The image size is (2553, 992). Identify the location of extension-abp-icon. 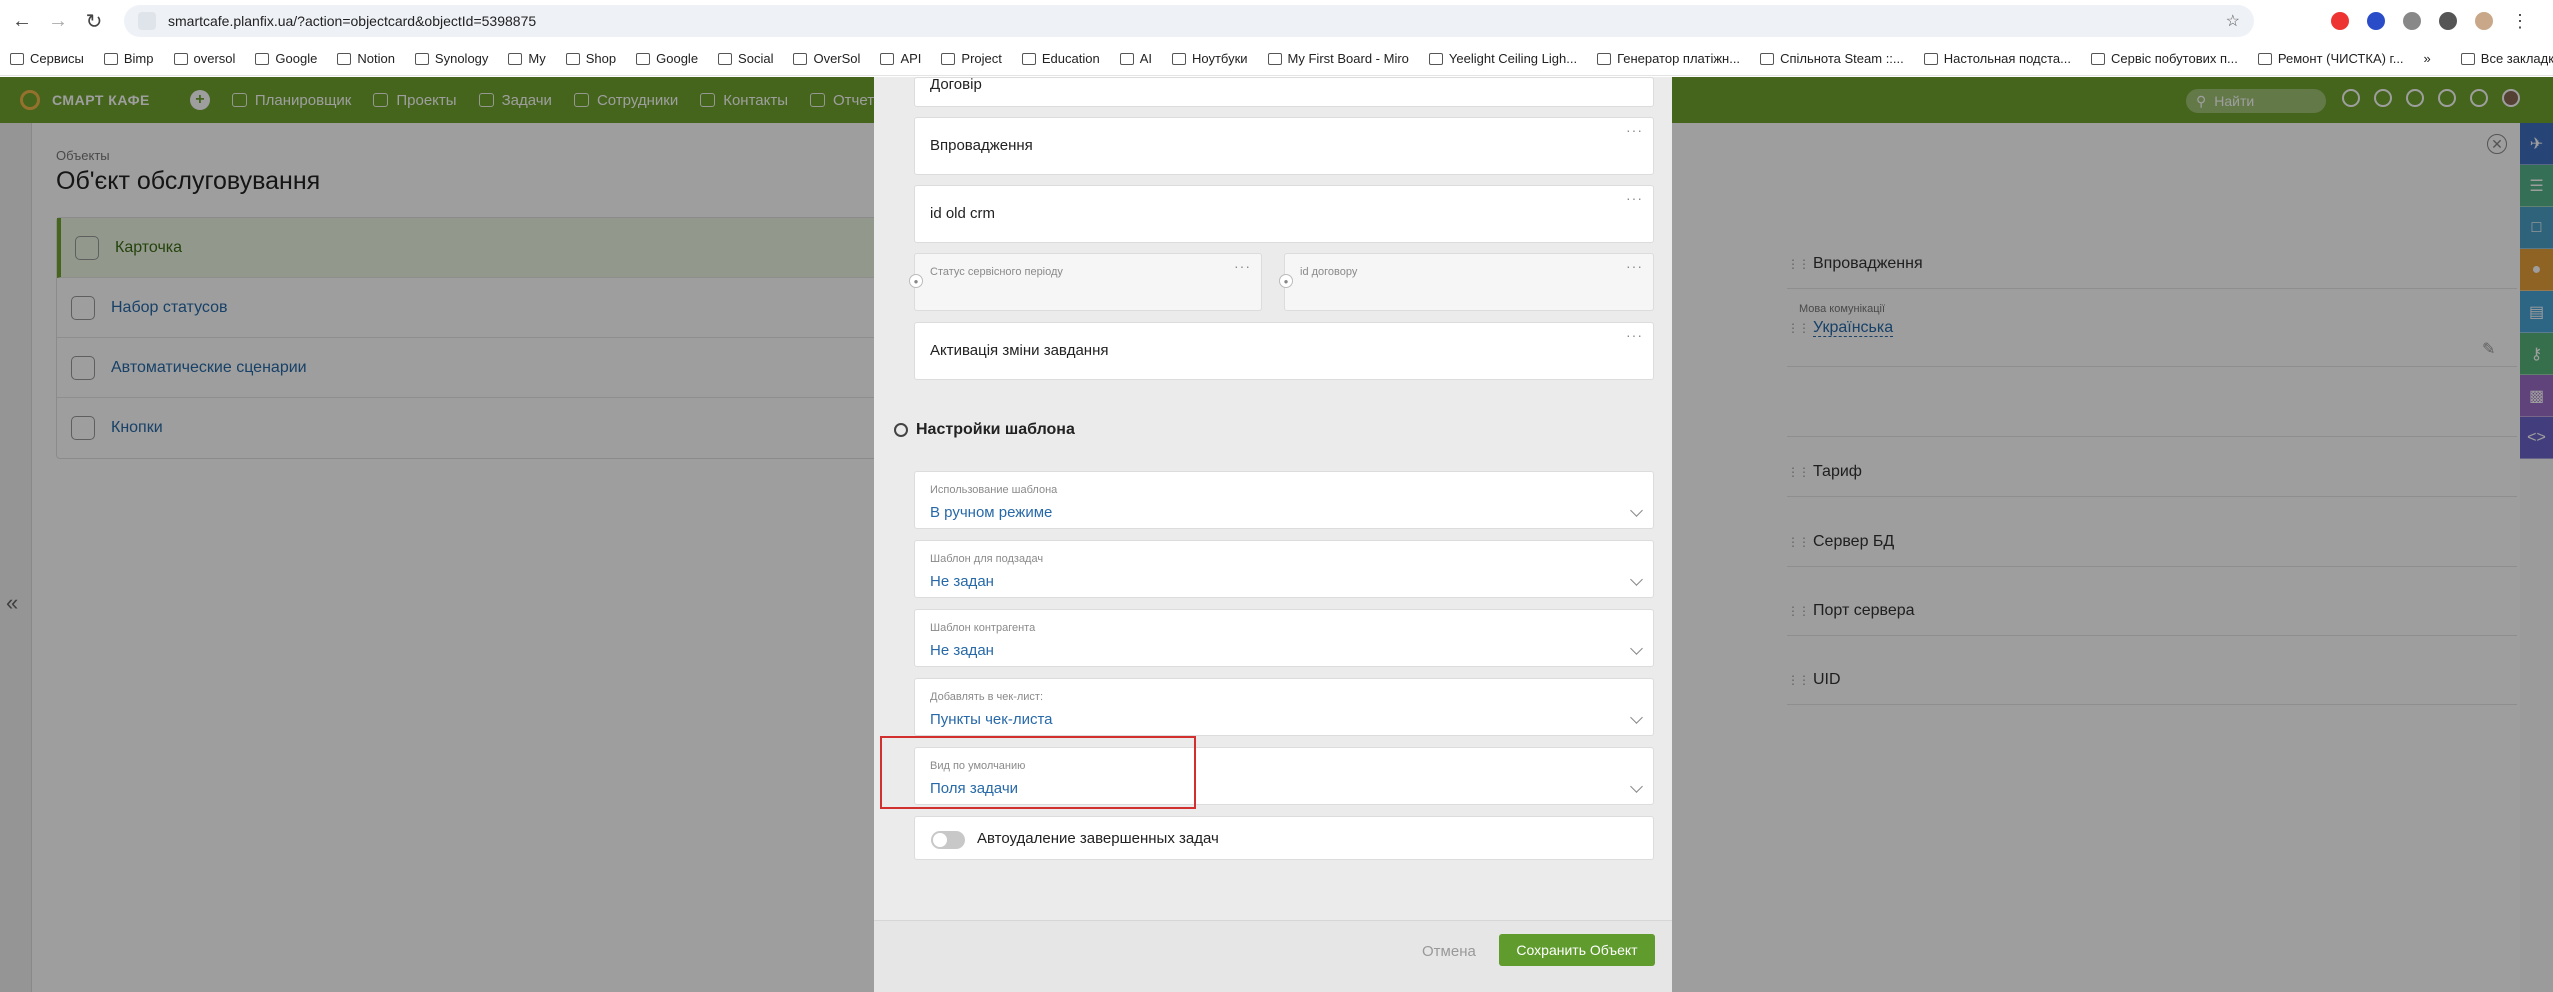
(2340, 21).